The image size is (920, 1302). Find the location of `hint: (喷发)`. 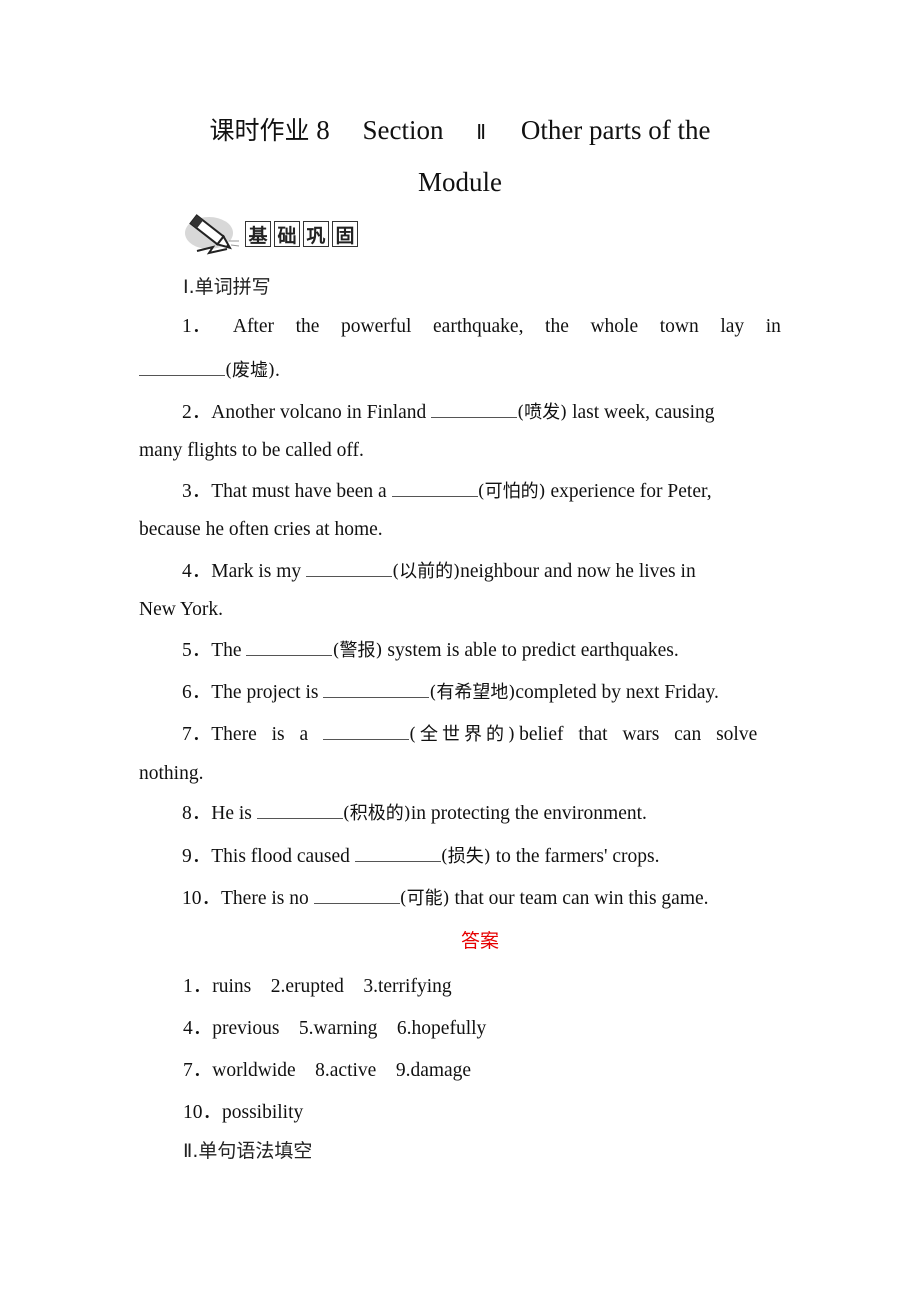

hint: (喷发) is located at coordinates (542, 412).